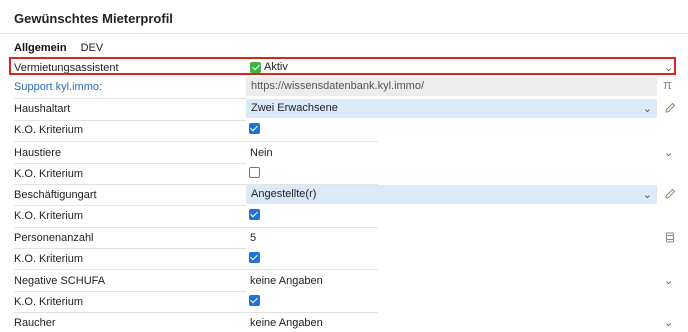 This screenshot has width=688, height=332. Describe the element at coordinates (93, 18) in the screenshot. I see `card-title: Gewünschtes Mieterprofil` at that location.